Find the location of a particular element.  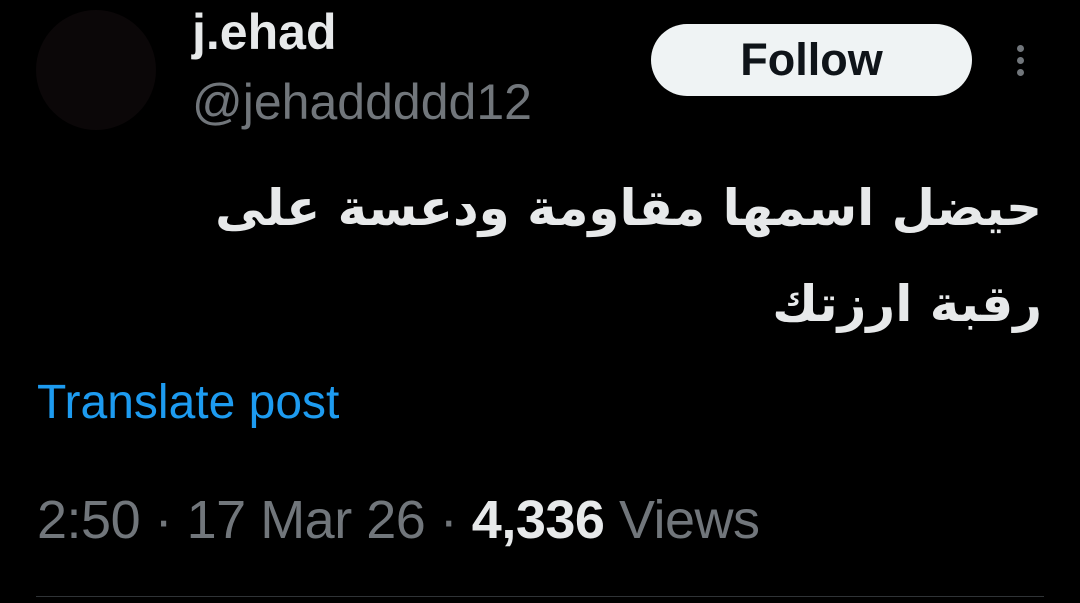

follow-button: Follow is located at coordinates (811, 60).